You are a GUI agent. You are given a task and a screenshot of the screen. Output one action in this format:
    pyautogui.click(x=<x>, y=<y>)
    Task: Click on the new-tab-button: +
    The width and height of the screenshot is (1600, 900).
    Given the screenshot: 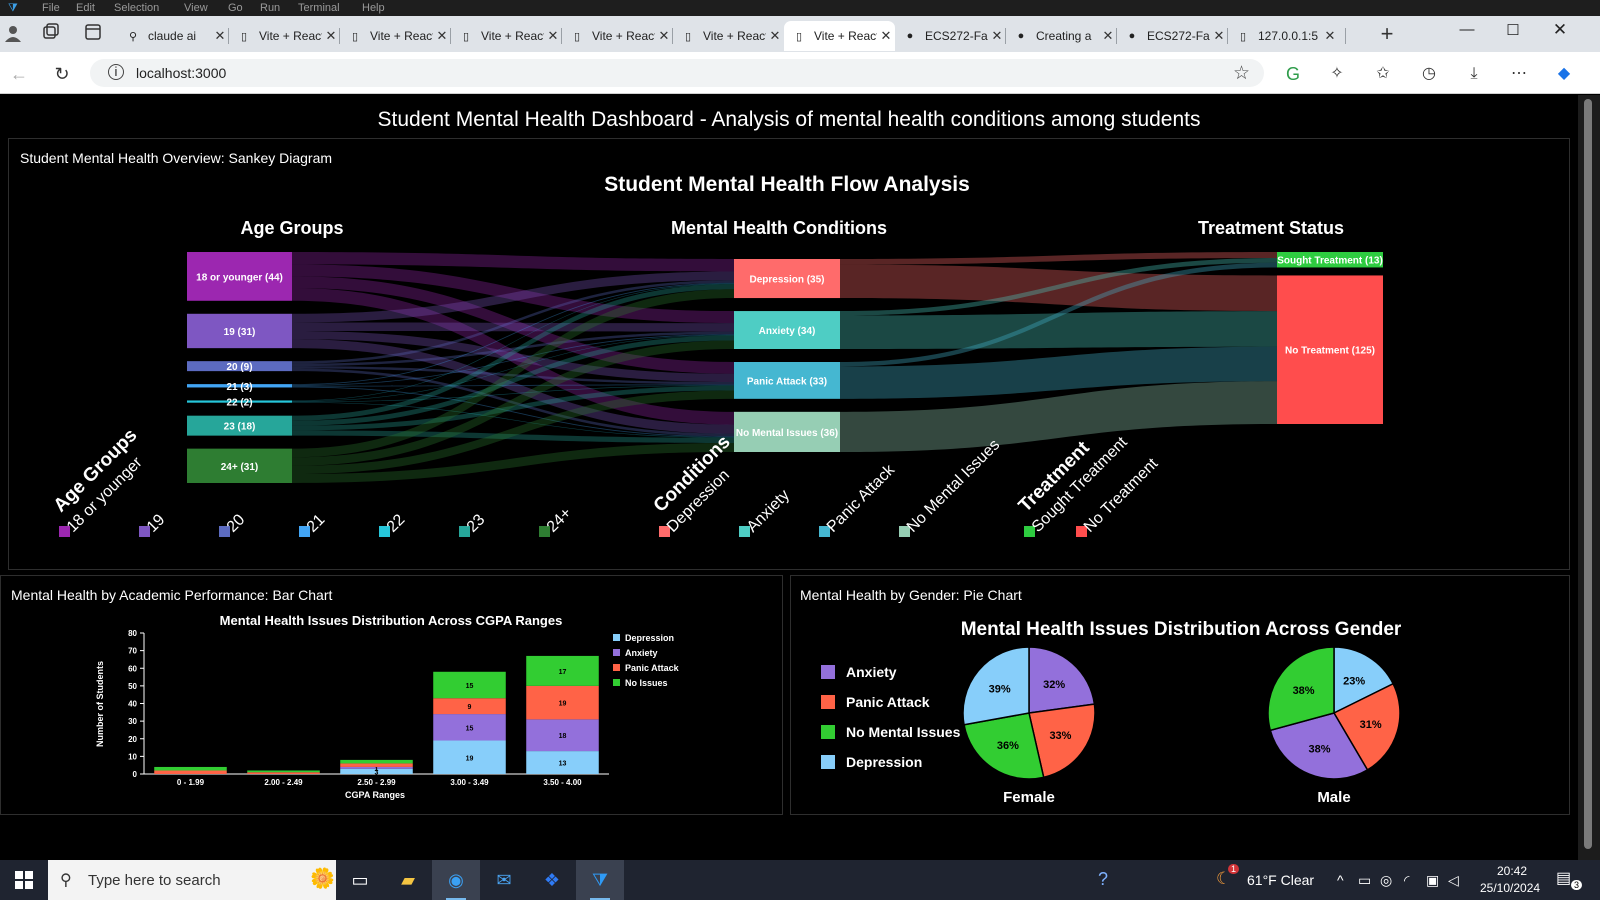 What is the action you would take?
    pyautogui.click(x=1387, y=34)
    